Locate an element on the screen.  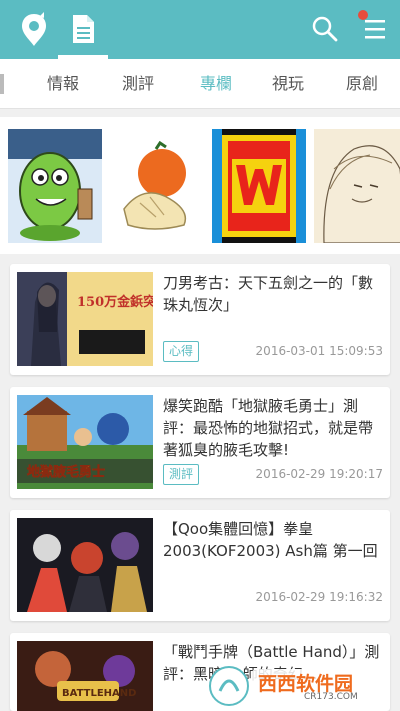
banner-thumbnail-sketch is located at coordinates (357, 186).